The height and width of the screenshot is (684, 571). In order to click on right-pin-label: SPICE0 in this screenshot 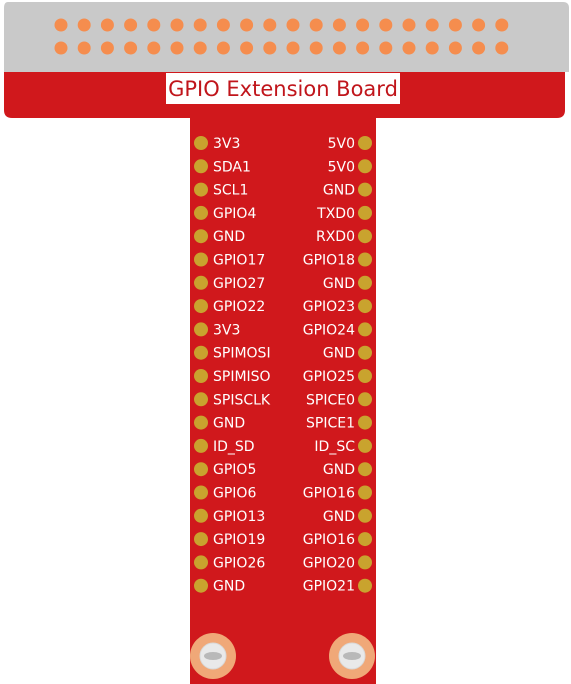, I will do `click(330, 400)`.